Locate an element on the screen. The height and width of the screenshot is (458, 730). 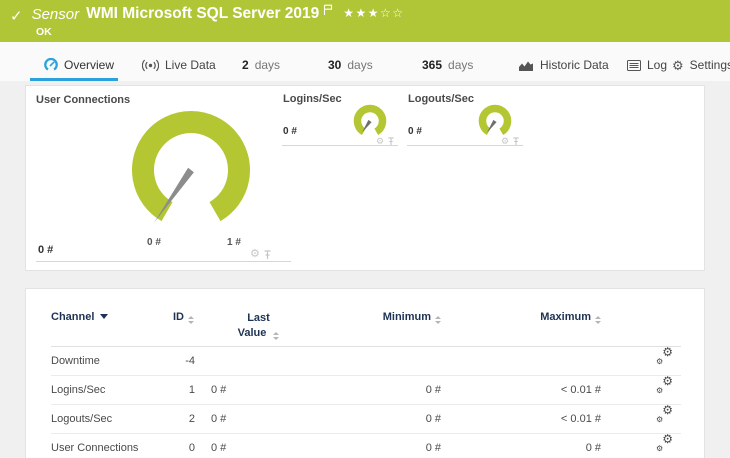
column-header-channel: Channel is located at coordinates (103, 317).